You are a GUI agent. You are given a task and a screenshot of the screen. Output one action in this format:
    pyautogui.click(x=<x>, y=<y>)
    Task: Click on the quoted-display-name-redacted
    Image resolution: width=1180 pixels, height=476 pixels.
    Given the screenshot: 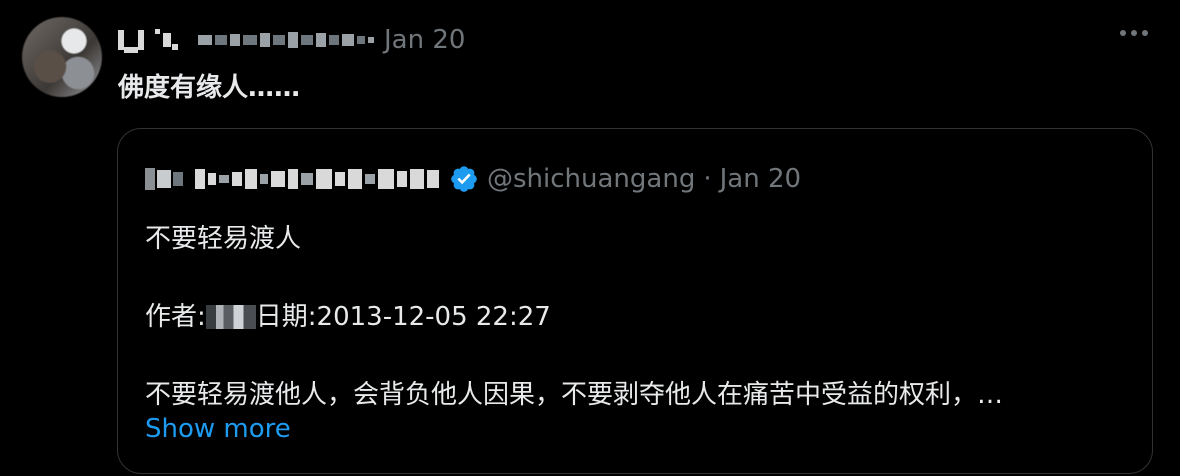 What is the action you would take?
    pyautogui.click(x=317, y=179)
    